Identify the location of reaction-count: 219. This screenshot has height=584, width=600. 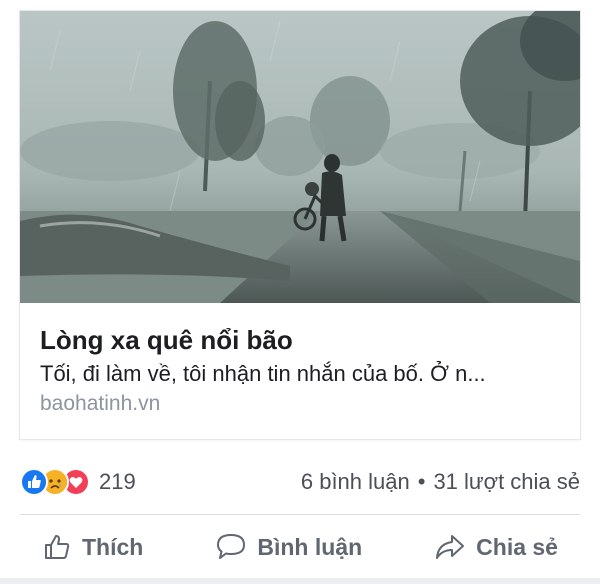
(117, 481).